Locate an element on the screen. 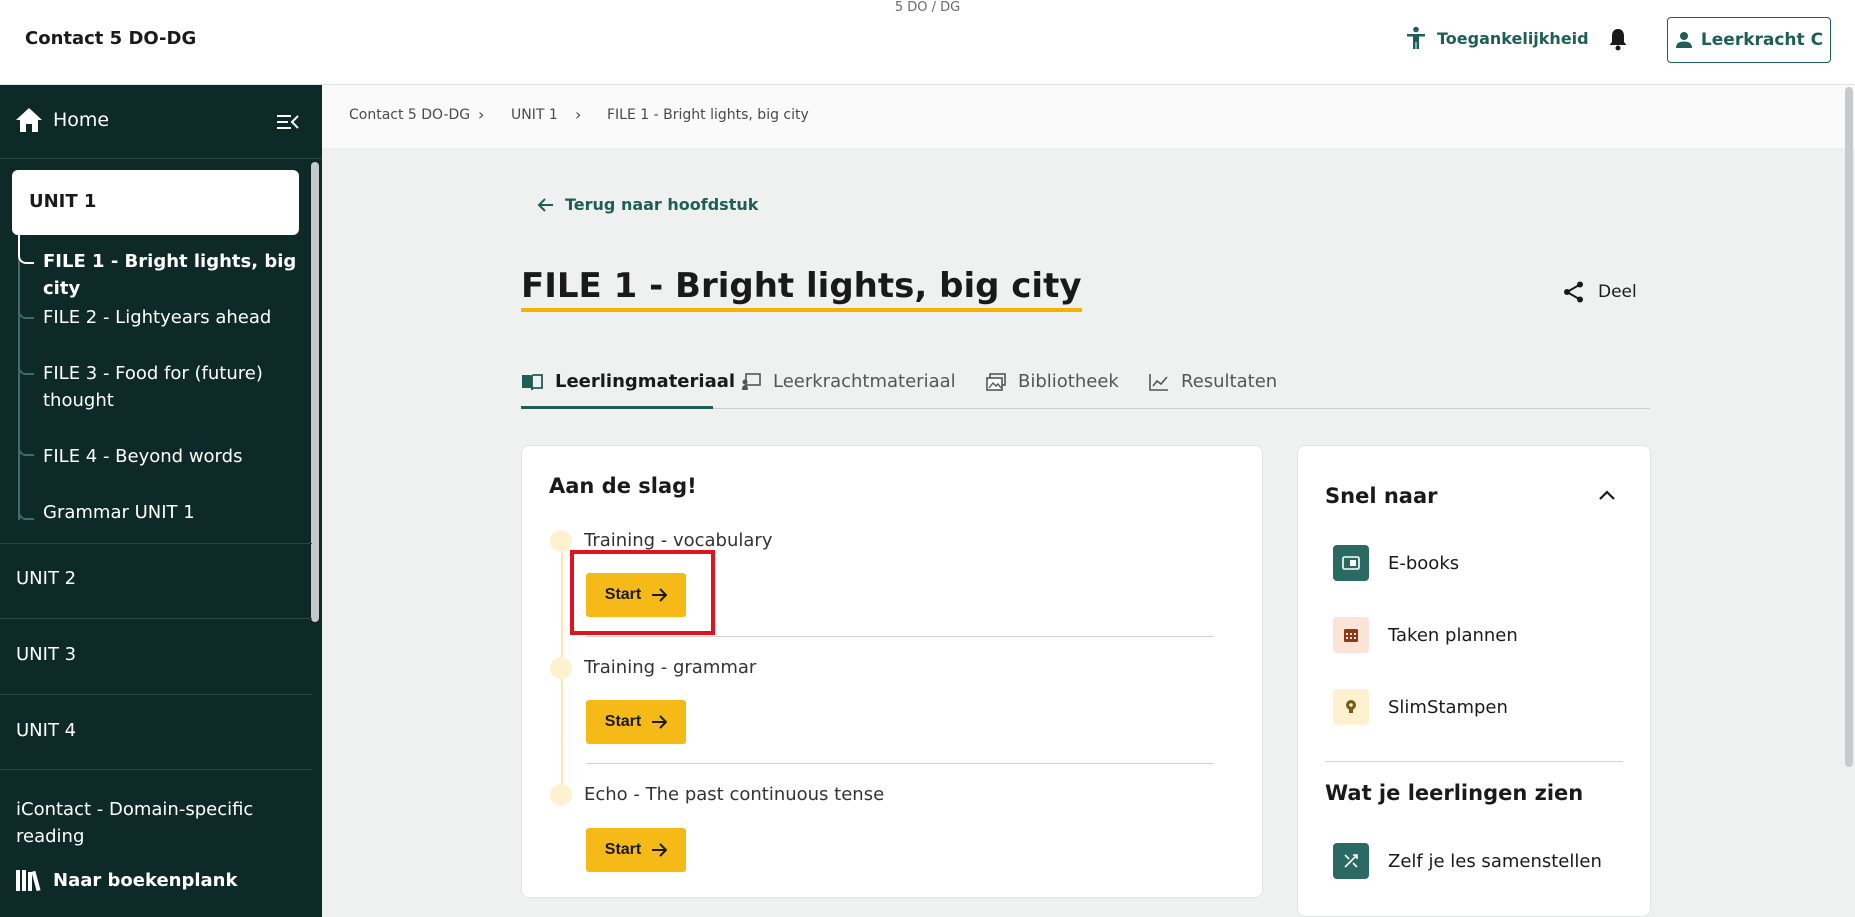  sidebar-file-3: FILE 3 - Food for (future) thought is located at coordinates (174, 387).